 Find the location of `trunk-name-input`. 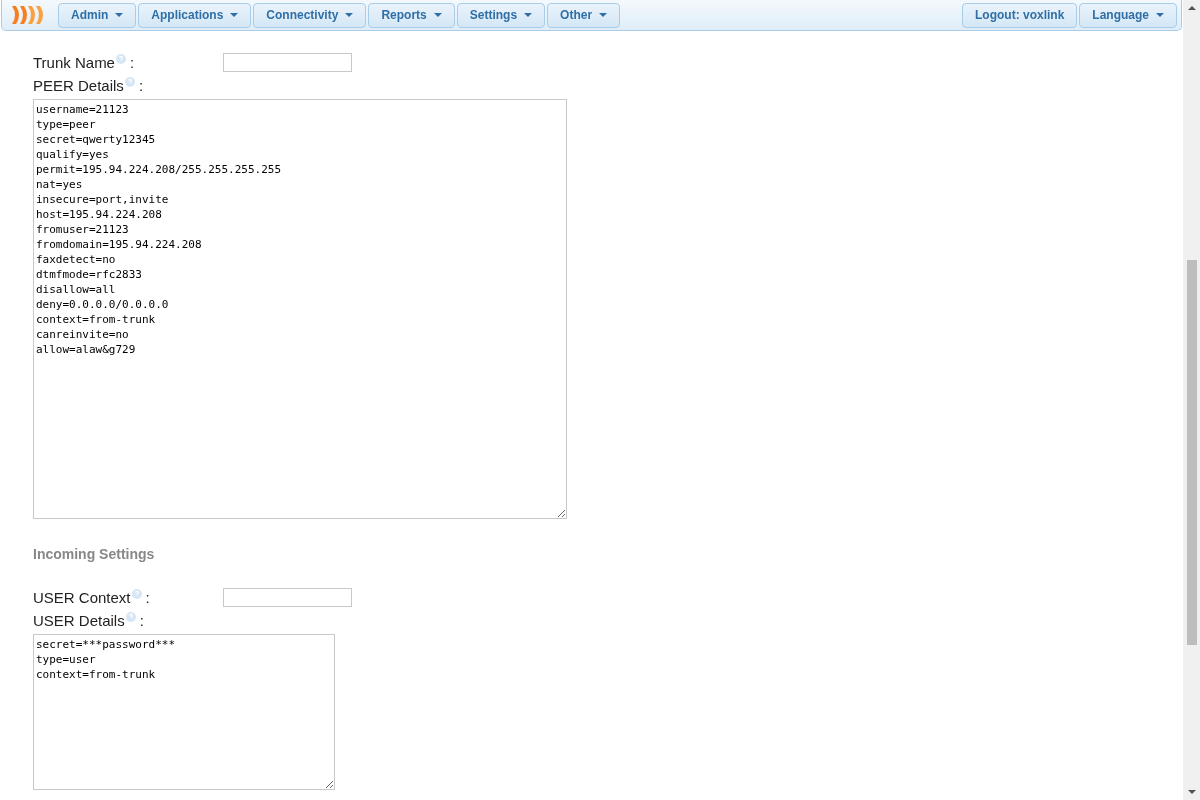

trunk-name-input is located at coordinates (287, 62).